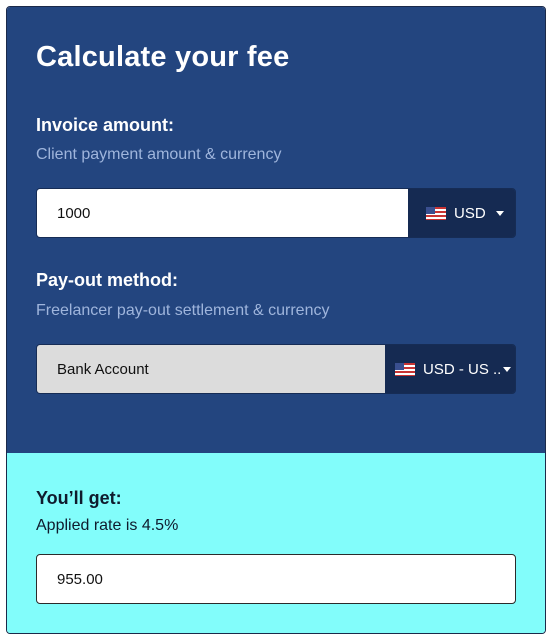 The height and width of the screenshot is (640, 550). Describe the element at coordinates (462, 369) in the screenshot. I see `payout-currency-value: USD - US ..` at that location.